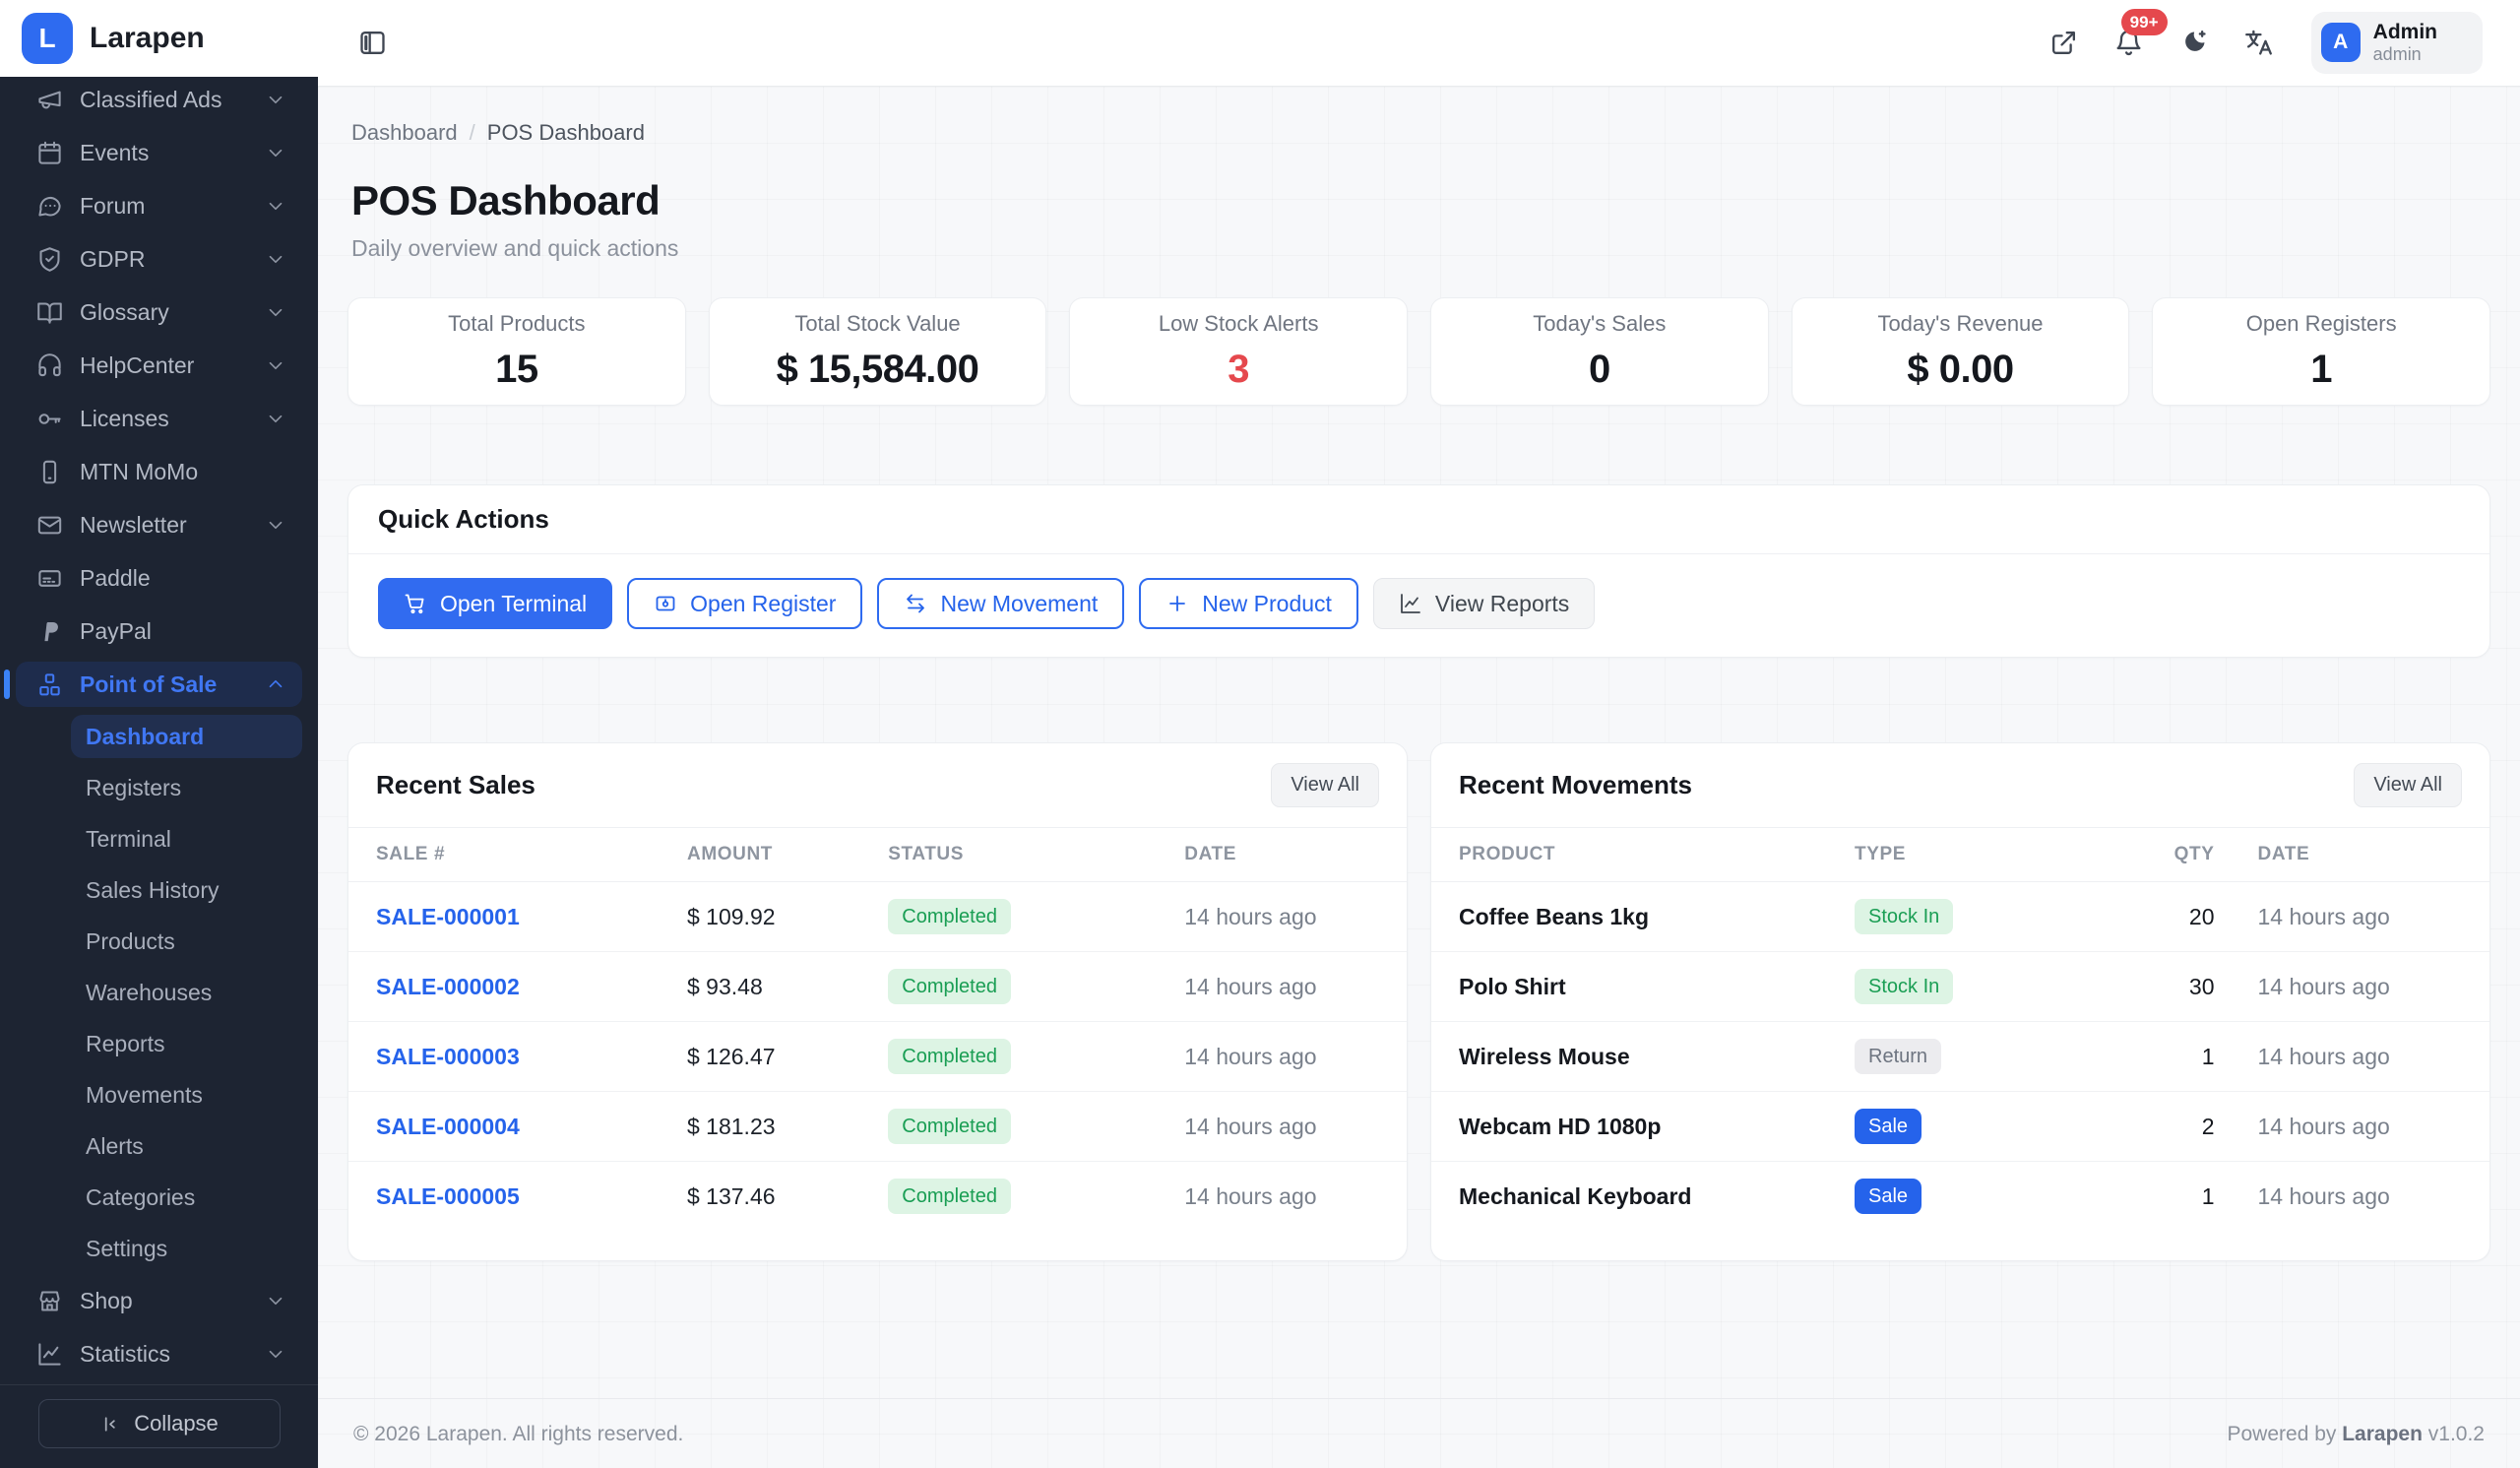 This screenshot has width=2520, height=1468. Describe the element at coordinates (2397, 55) in the screenshot. I see `user-role: admin` at that location.